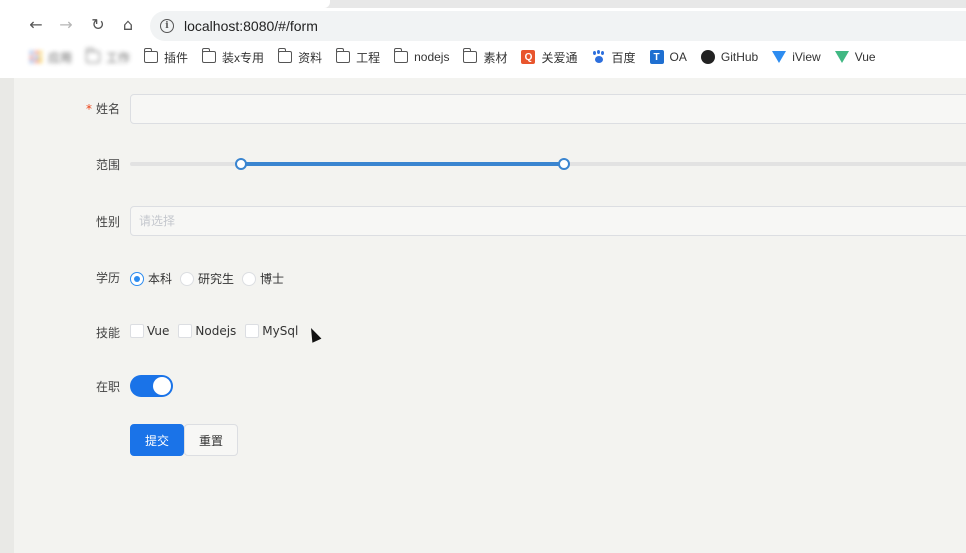 Image resolution: width=966 pixels, height=553 pixels. I want to click on submit-button: 提交, so click(157, 440).